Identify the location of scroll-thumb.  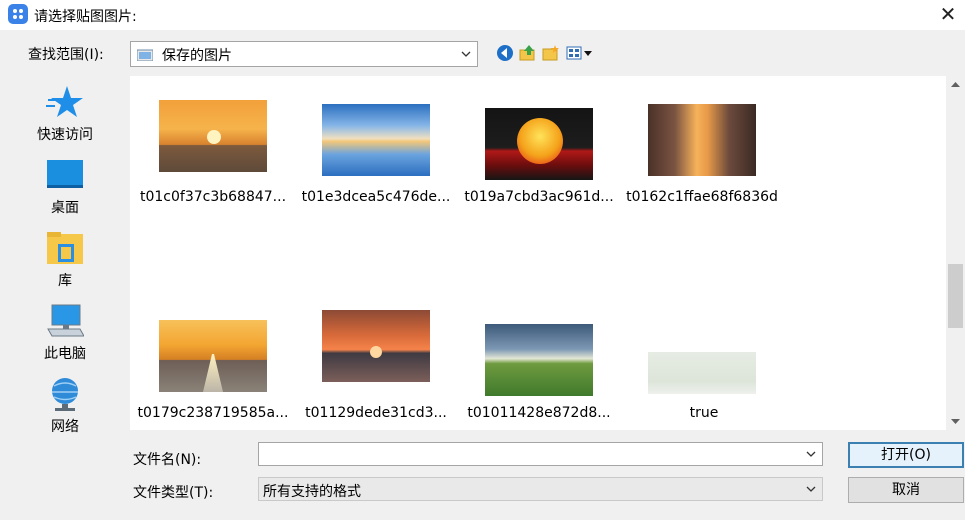
(955, 296).